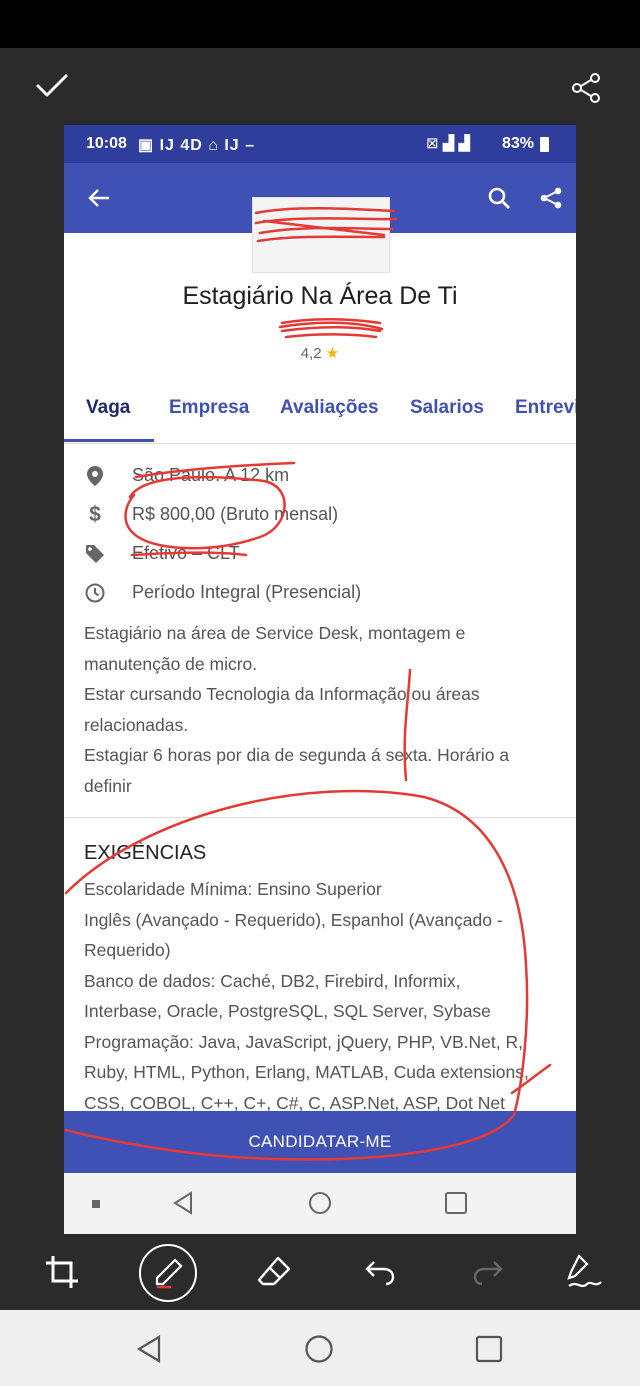 The width and height of the screenshot is (640, 1386). I want to click on check-icon, so click(52, 85).